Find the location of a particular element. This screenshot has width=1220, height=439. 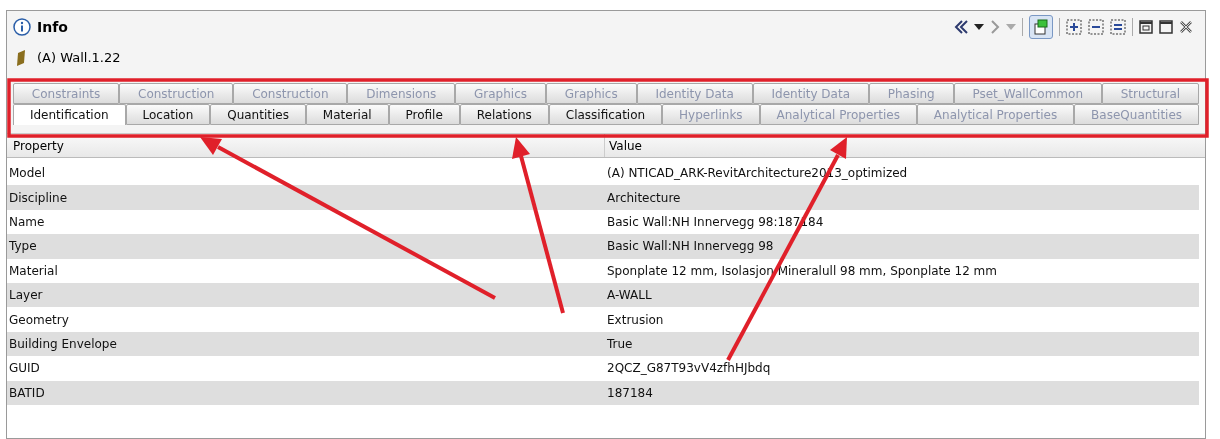

expand-icon is located at coordinates (1074, 27).